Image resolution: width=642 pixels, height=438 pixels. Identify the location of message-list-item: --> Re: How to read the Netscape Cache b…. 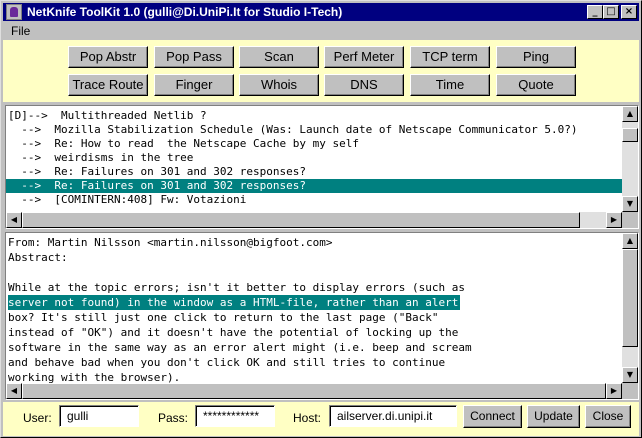
(314, 144).